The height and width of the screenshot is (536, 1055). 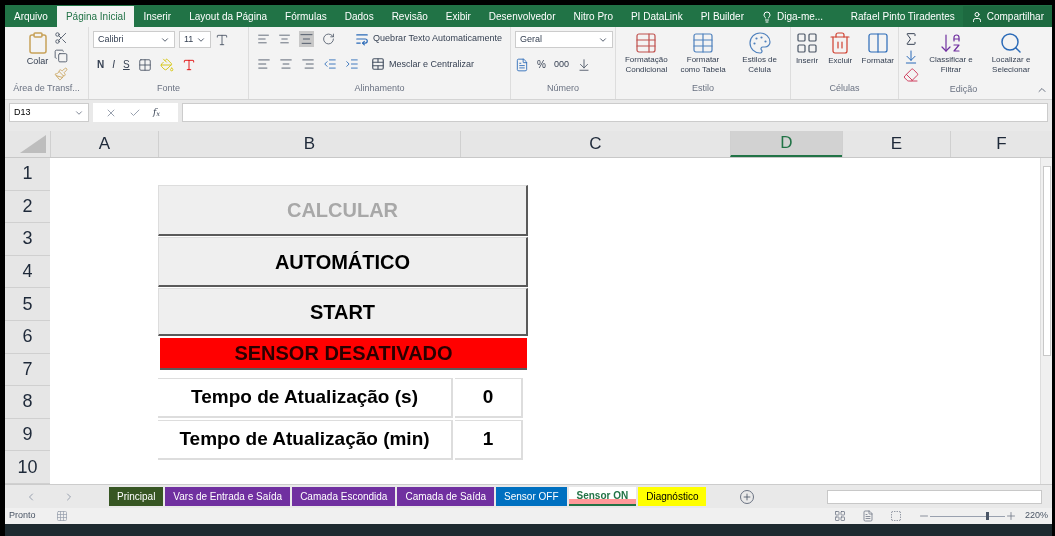 I want to click on sheet-tab: Vars de Entrada e Saída, so click(x=228, y=496).